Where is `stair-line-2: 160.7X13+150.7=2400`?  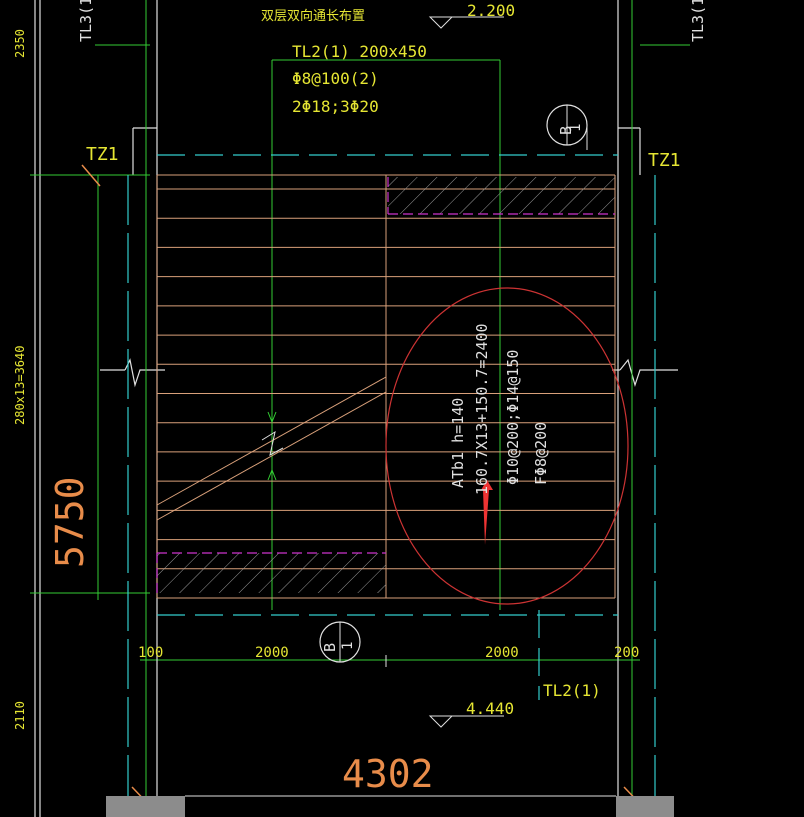
stair-line-2: 160.7X13+150.7=2400 is located at coordinates (482, 409).